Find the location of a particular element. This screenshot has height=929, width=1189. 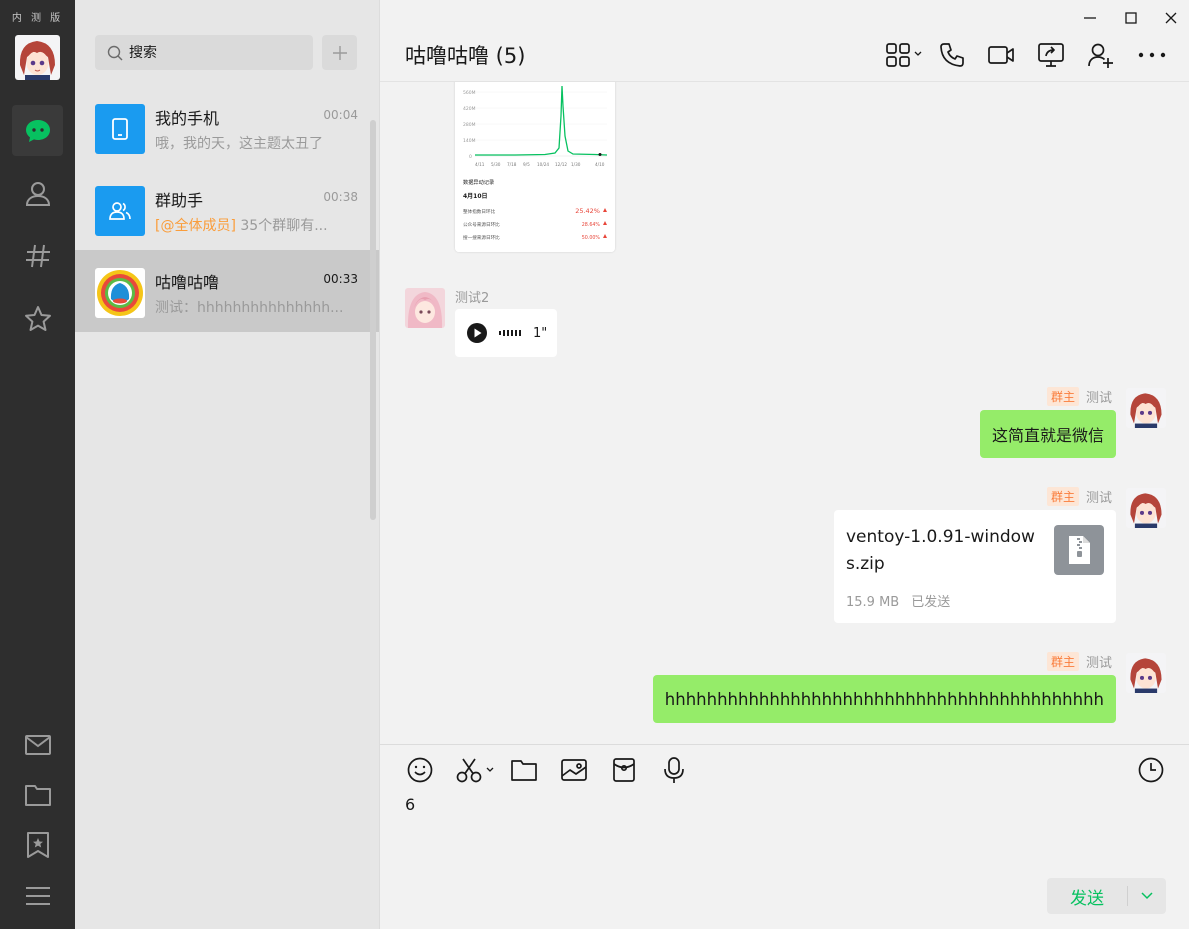

close-button is located at coordinates (1171, 18).